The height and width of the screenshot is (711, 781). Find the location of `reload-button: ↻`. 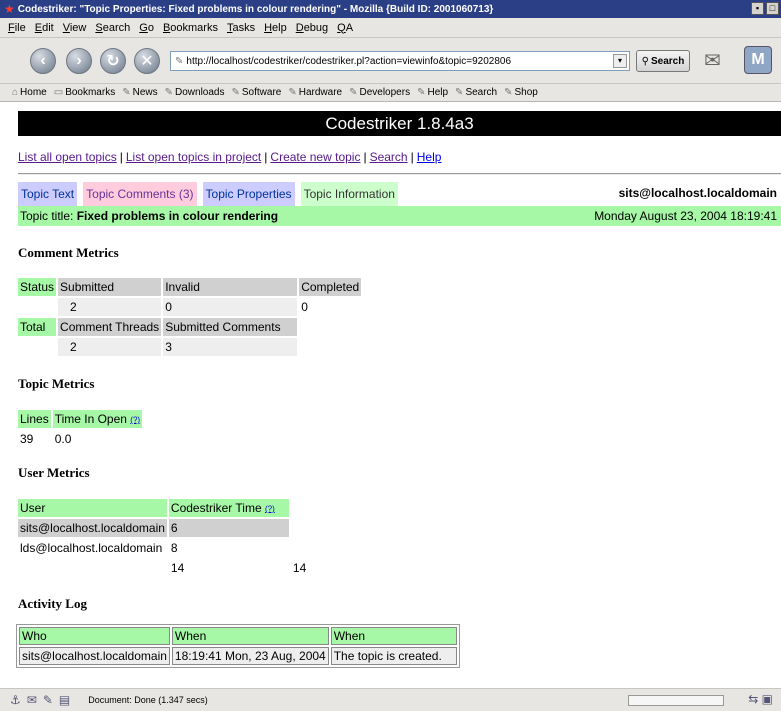

reload-button: ↻ is located at coordinates (113, 61).